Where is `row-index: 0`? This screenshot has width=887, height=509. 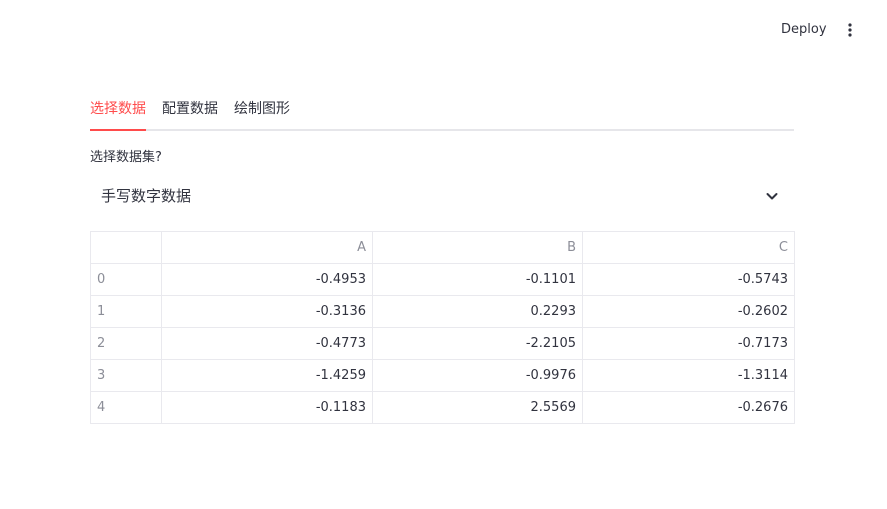
row-index: 0 is located at coordinates (126, 279).